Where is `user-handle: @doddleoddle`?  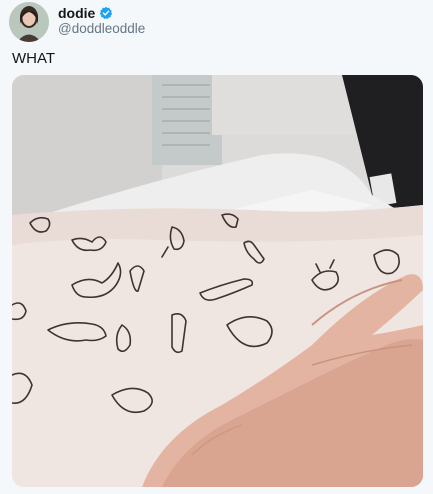 user-handle: @doddleoddle is located at coordinates (101, 28).